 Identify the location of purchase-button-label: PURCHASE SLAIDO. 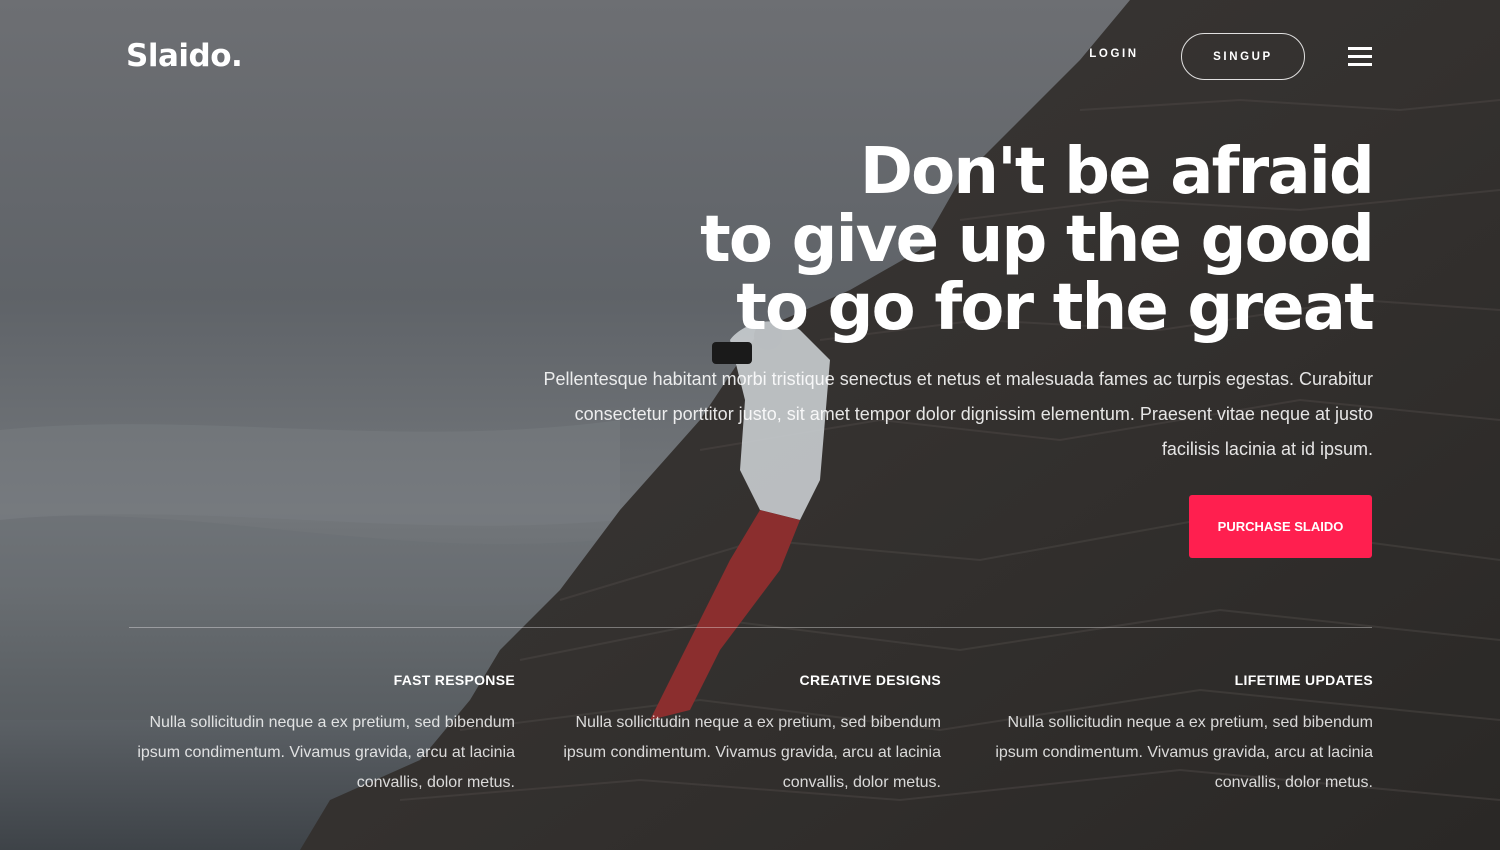
(1280, 526).